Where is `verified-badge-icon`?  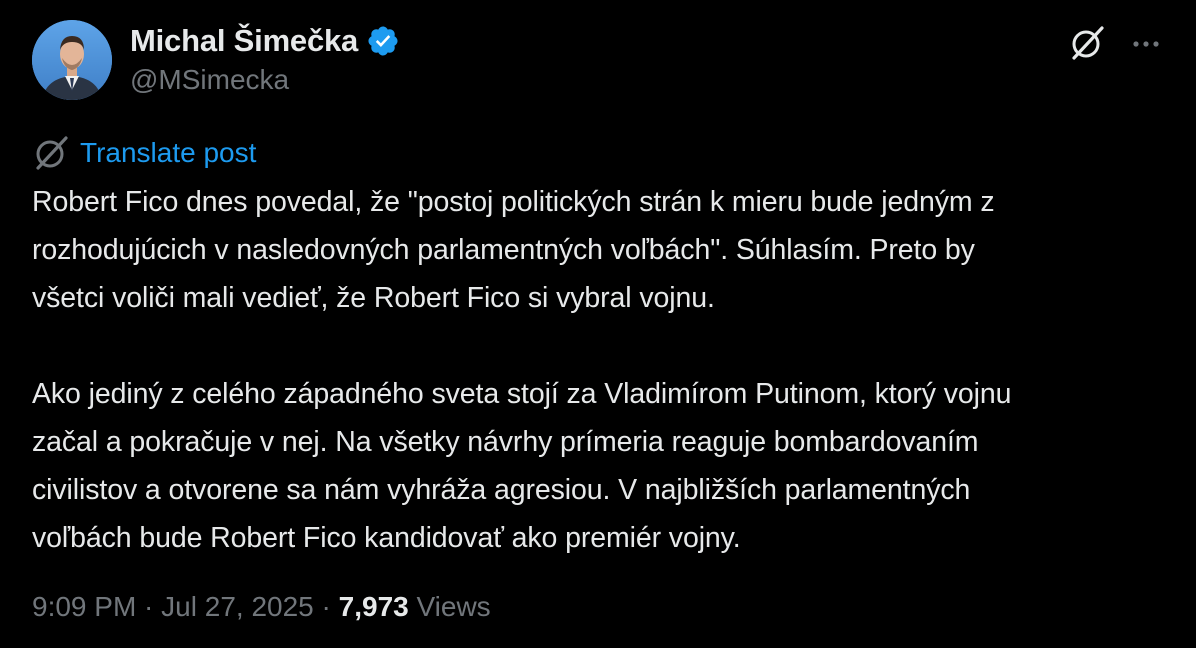 verified-badge-icon is located at coordinates (383, 41).